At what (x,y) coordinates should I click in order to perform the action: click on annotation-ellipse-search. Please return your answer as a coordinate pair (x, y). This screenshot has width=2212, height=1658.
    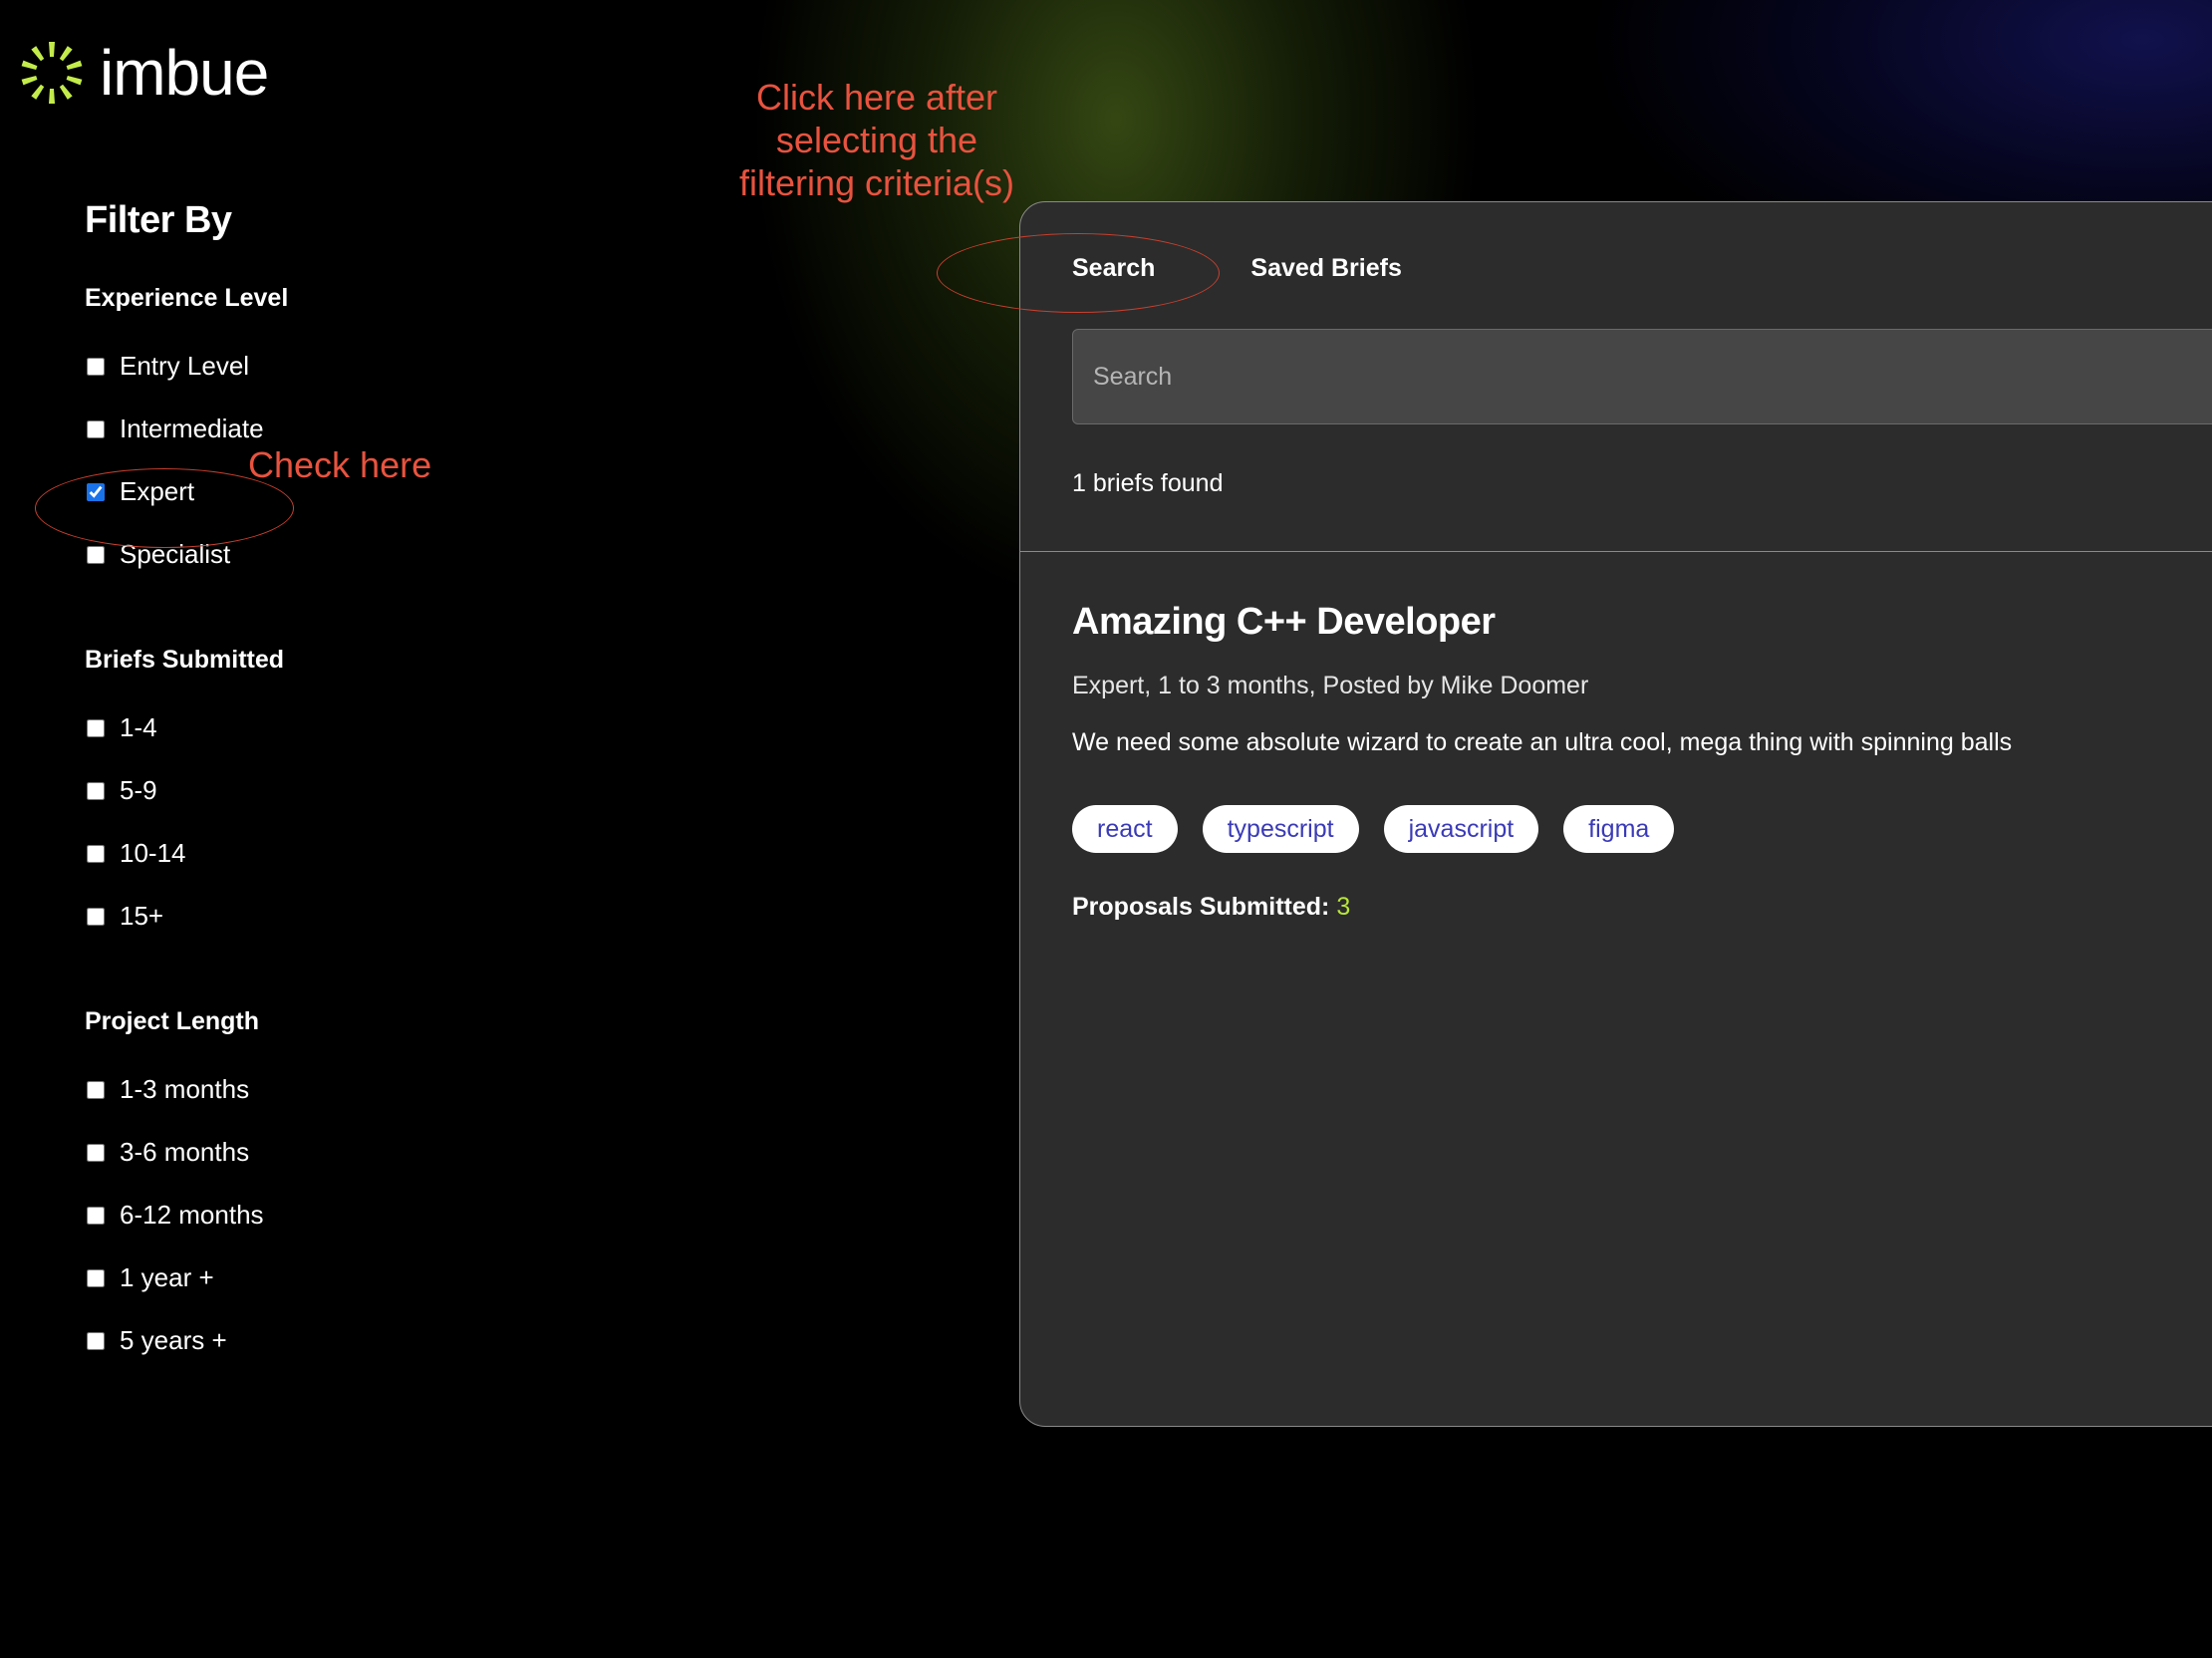
    Looking at the image, I should click on (1079, 273).